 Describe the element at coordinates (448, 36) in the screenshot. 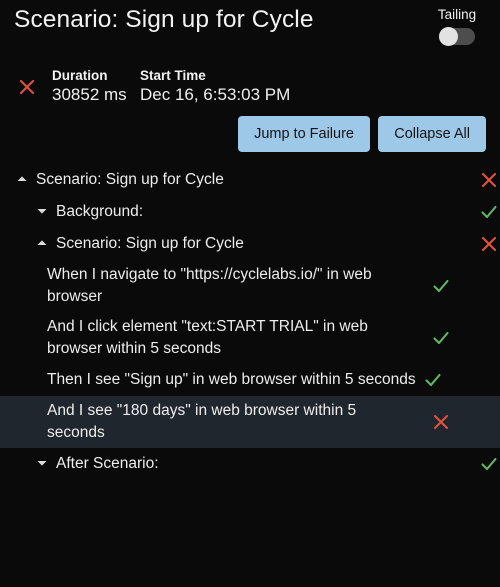

I see `tailing-toggle-knob` at that location.